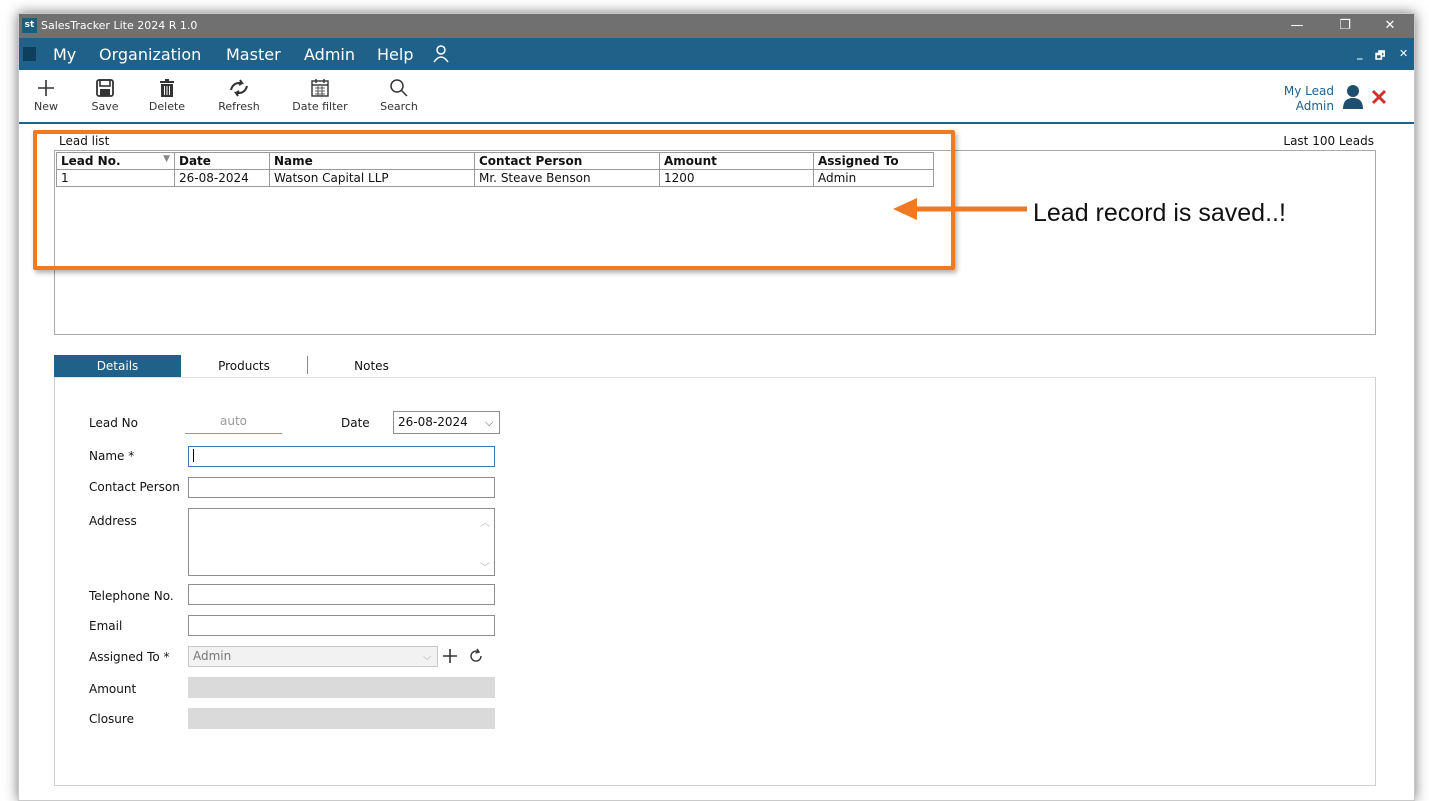 The image size is (1429, 801). What do you see at coordinates (117, 366) in the screenshot?
I see `tab-details: Details` at bounding box center [117, 366].